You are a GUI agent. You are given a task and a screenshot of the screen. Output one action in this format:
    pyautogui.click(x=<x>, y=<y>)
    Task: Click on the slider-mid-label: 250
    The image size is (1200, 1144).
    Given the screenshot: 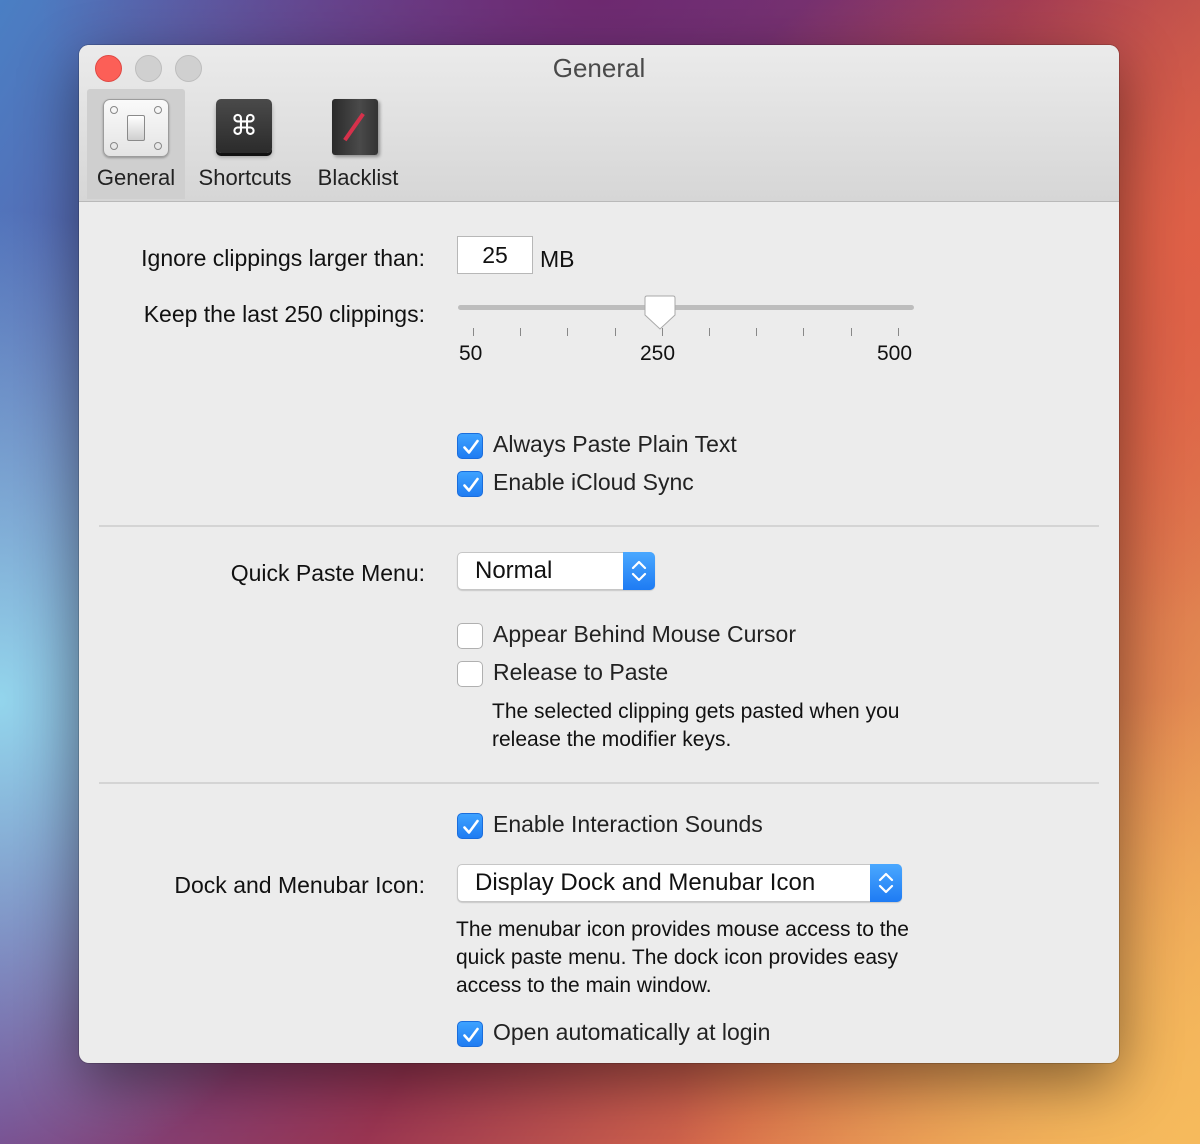 What is the action you would take?
    pyautogui.click(x=658, y=353)
    